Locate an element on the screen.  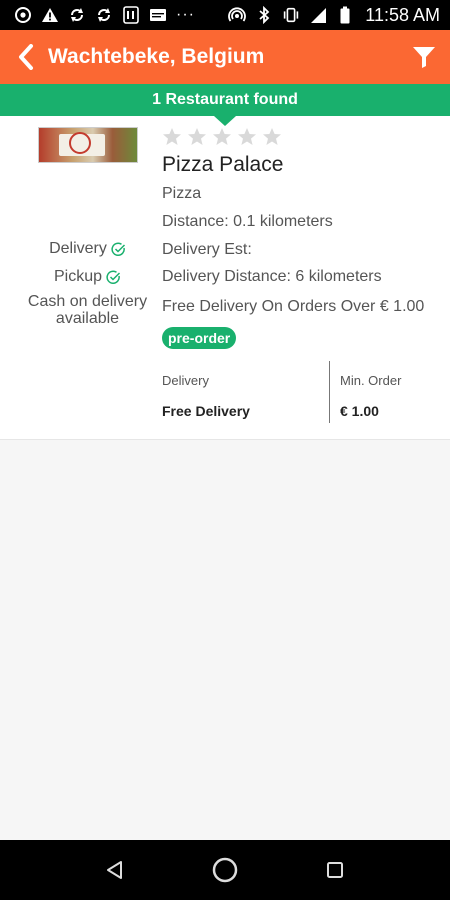
free-delivery-note: Free Delivery On Orders Over € 1.00 is located at coordinates (293, 306).